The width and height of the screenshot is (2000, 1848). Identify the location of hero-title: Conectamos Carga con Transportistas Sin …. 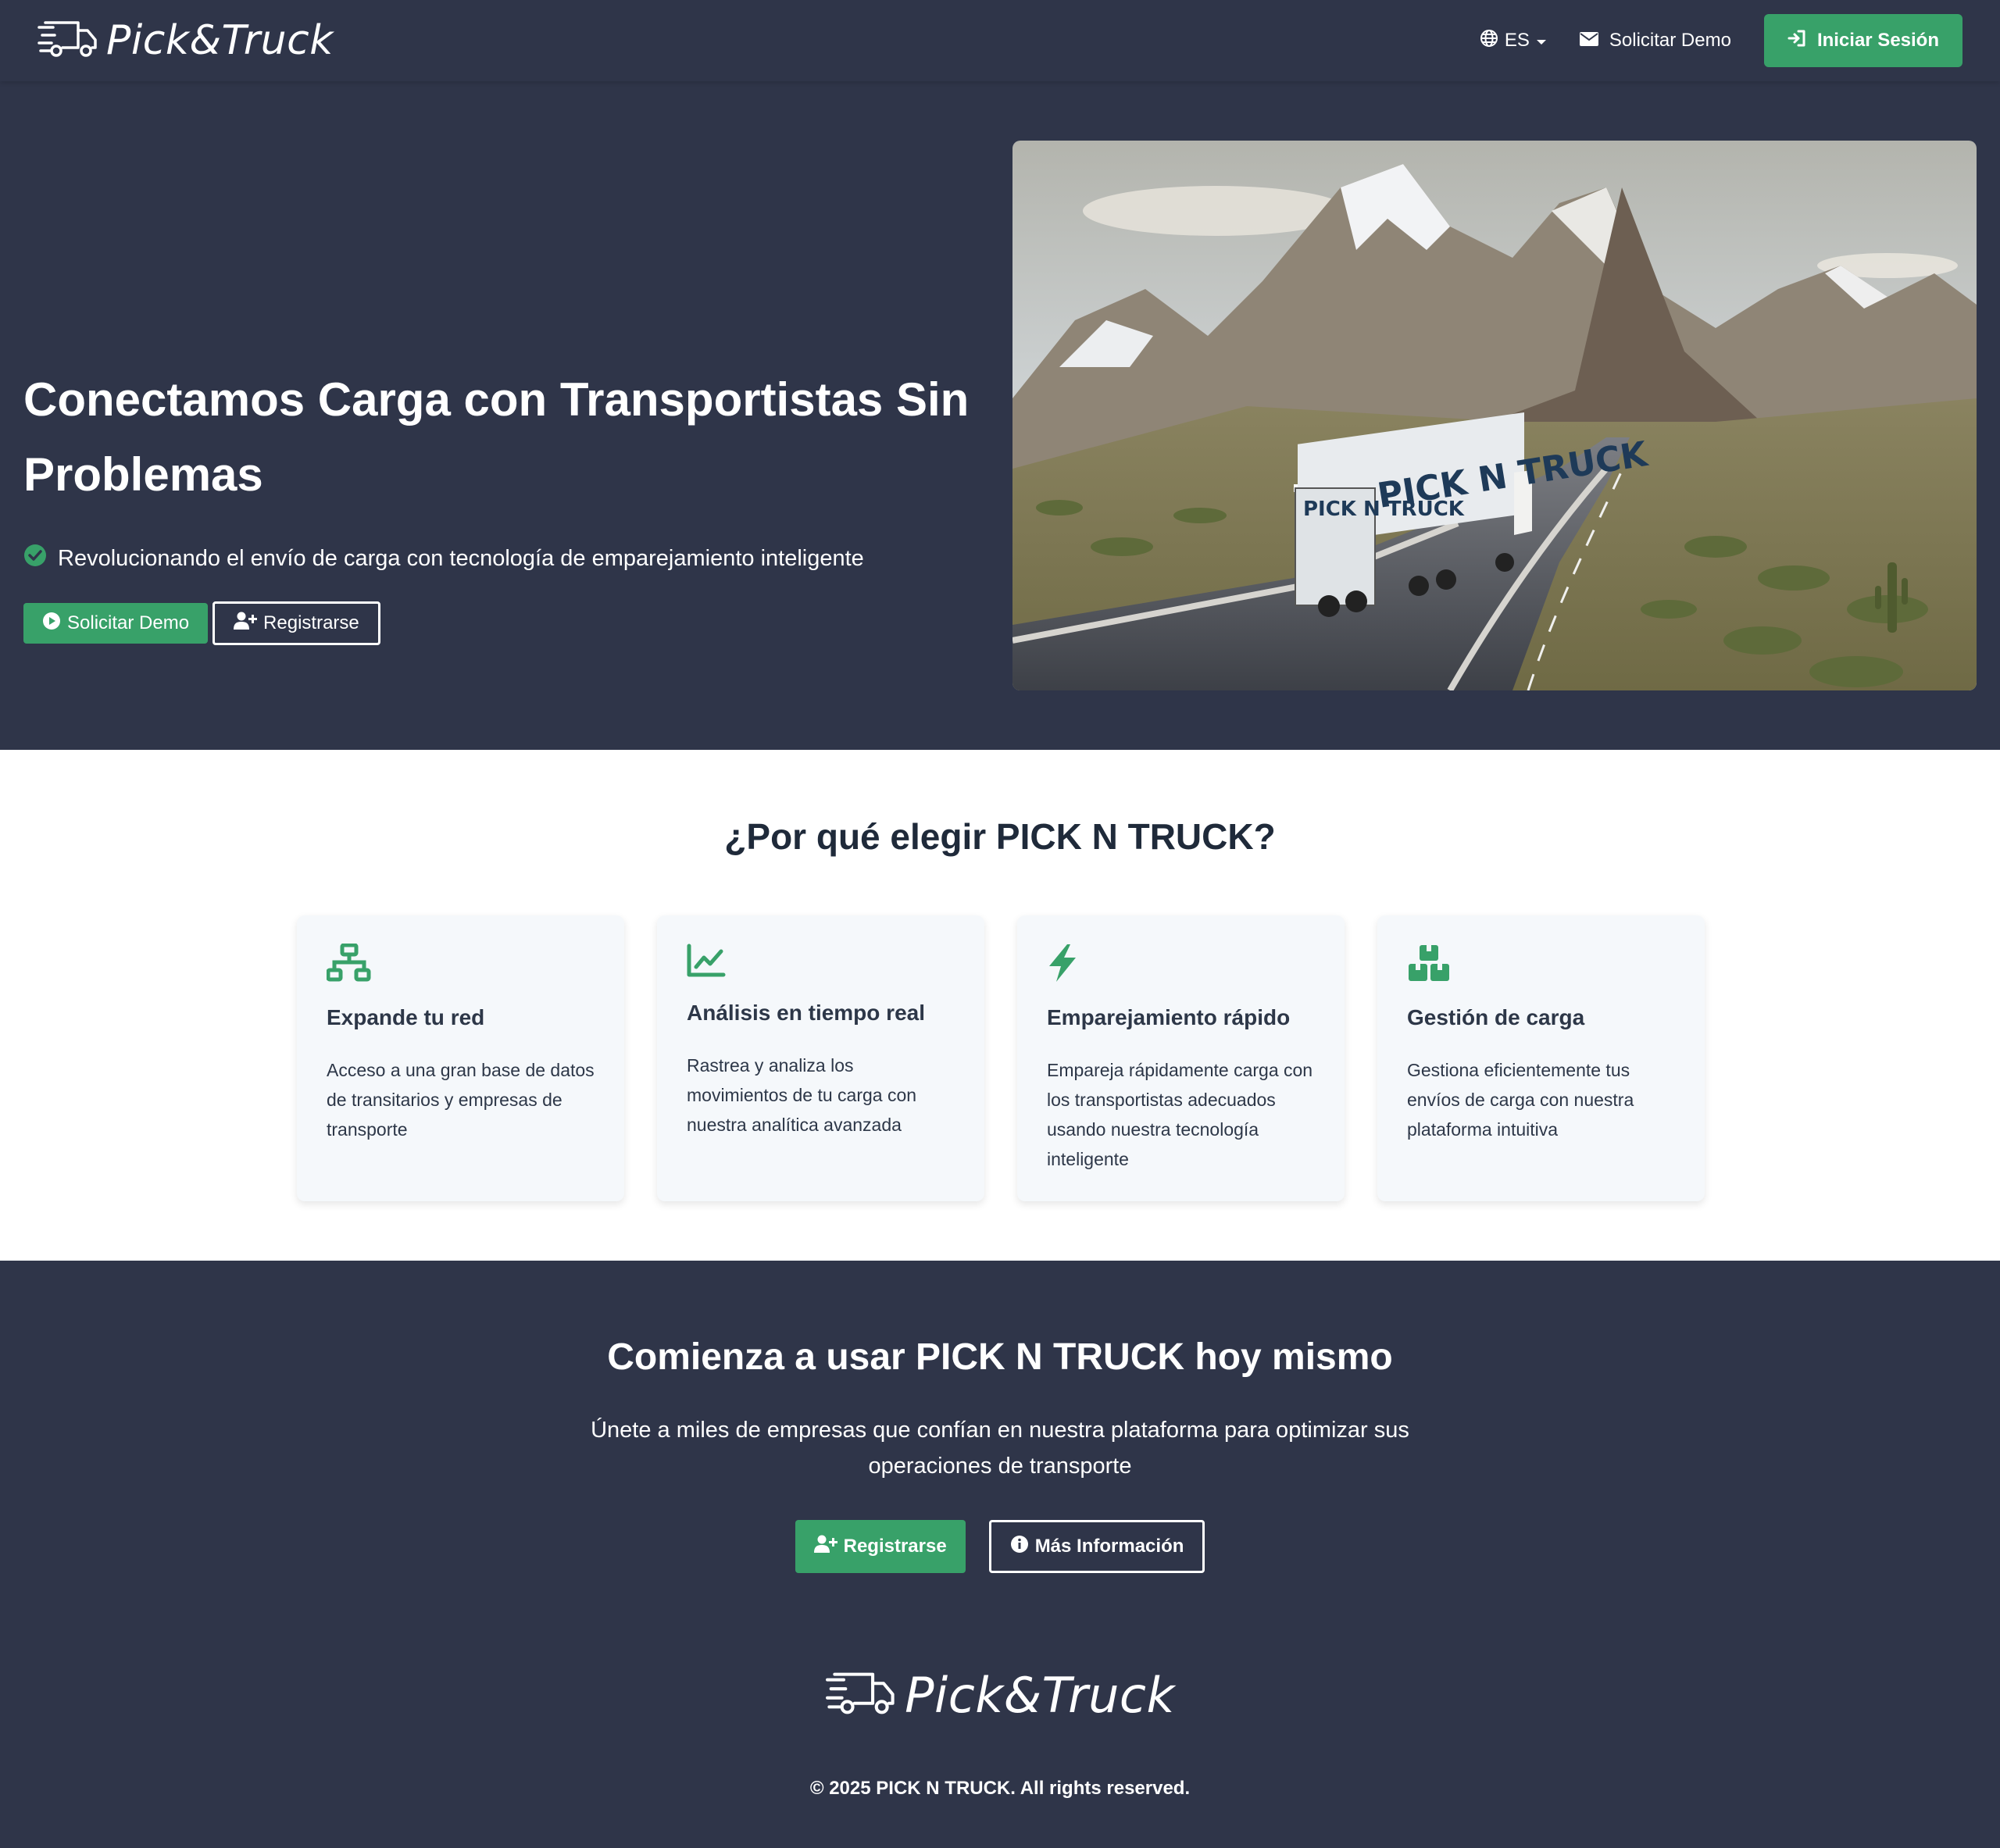
(496, 437).